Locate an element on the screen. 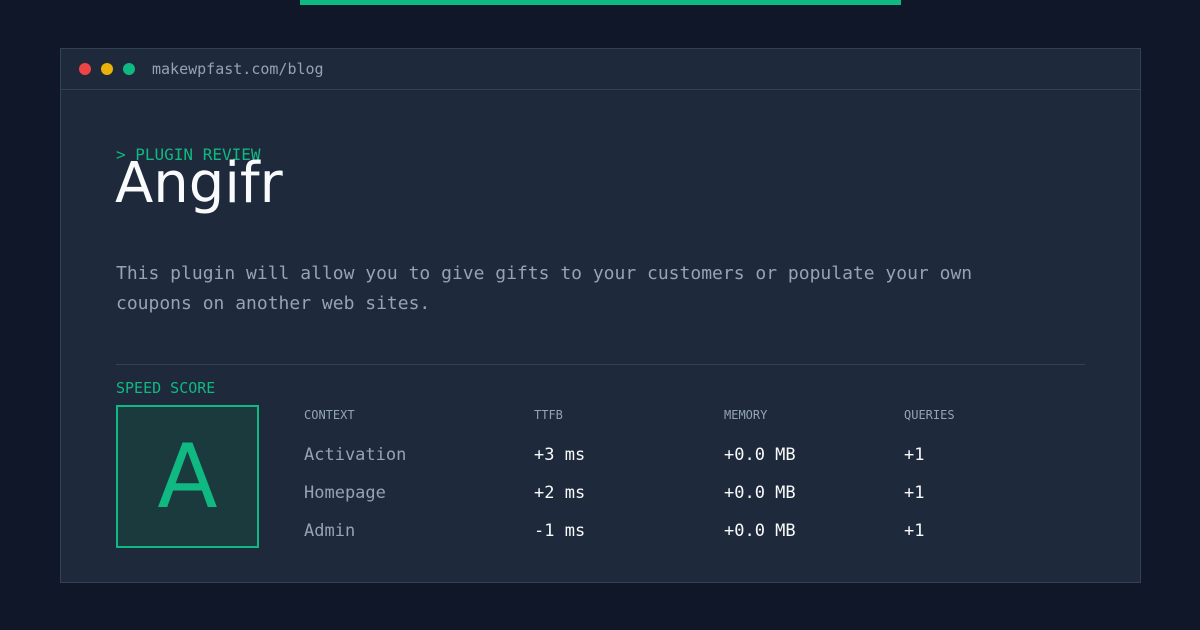 The height and width of the screenshot is (630, 1200). browser-titlebar: makewpfast.com/blog is located at coordinates (600, 69).